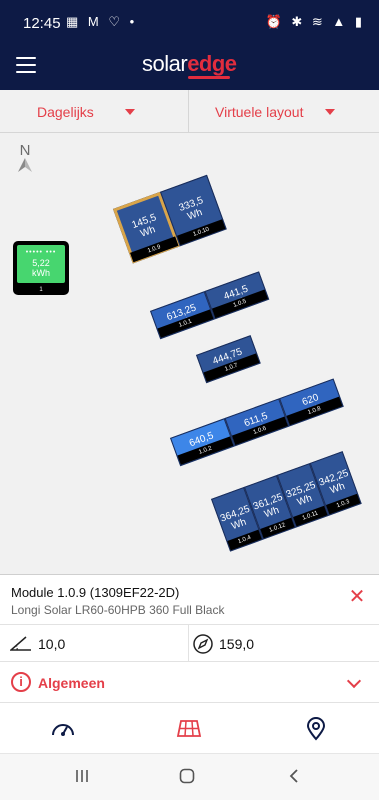  What do you see at coordinates (311, 402) in the screenshot?
I see `solar-panel: 620Wh1.0.8` at bounding box center [311, 402].